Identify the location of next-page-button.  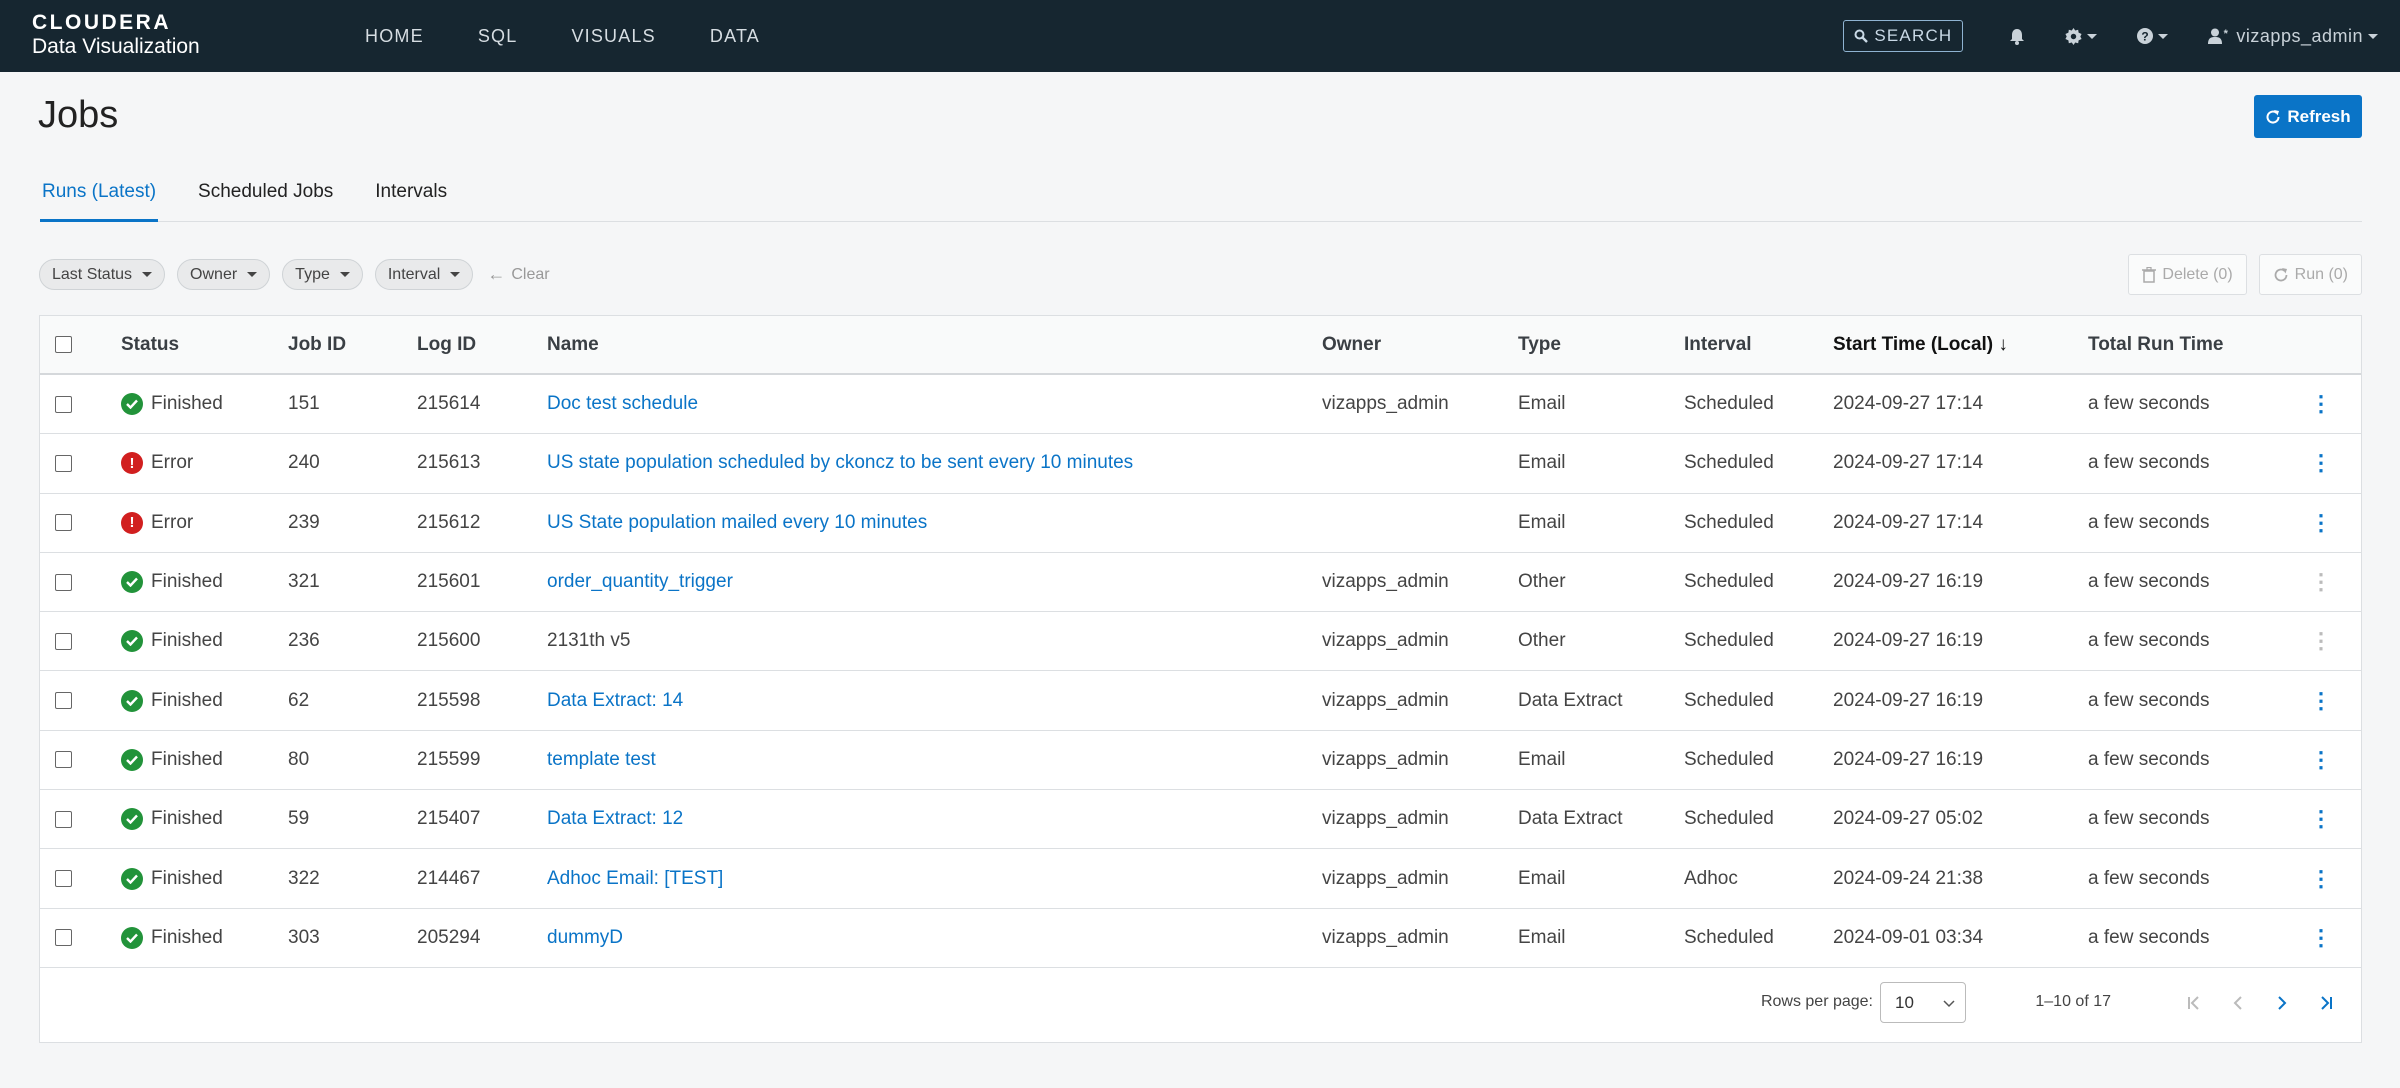
(2282, 1003).